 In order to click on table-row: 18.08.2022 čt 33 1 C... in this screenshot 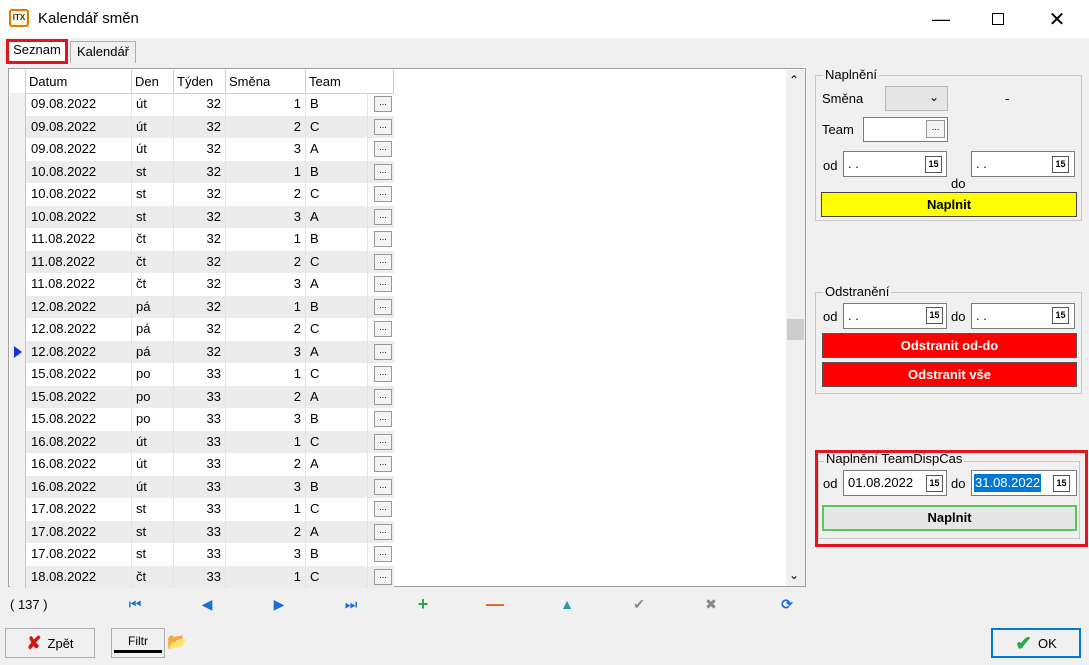, I will do `click(202, 576)`.